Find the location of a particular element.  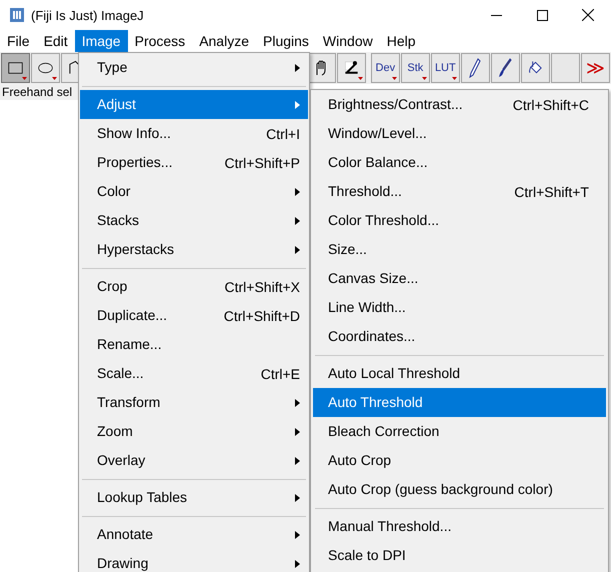

menu-bar-item: File is located at coordinates (18, 41).